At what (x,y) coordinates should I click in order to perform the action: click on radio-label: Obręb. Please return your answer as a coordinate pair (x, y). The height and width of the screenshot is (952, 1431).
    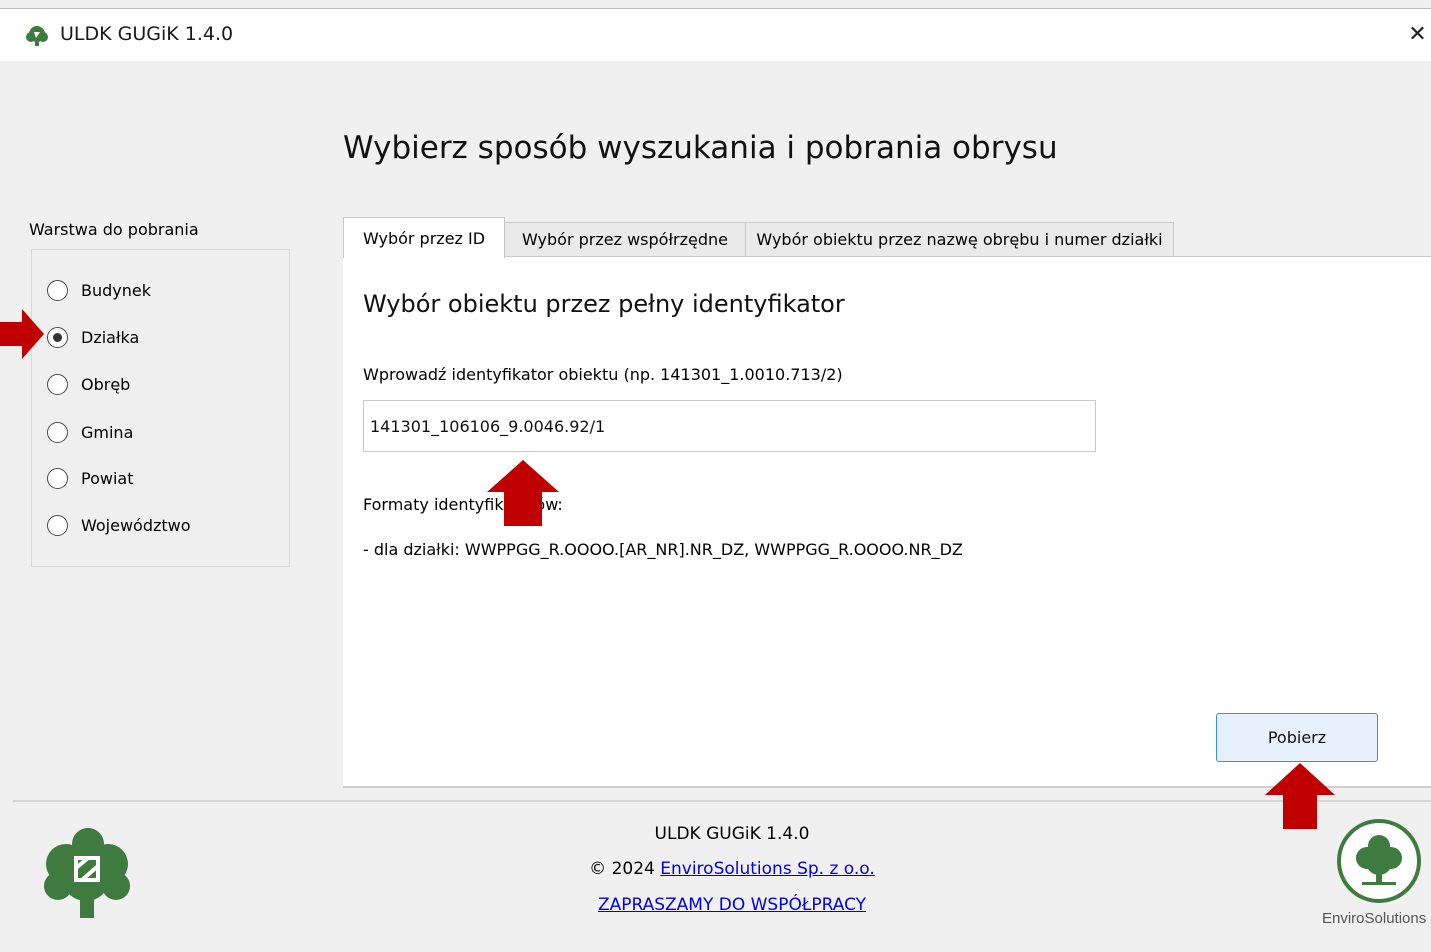
    Looking at the image, I should click on (106, 384).